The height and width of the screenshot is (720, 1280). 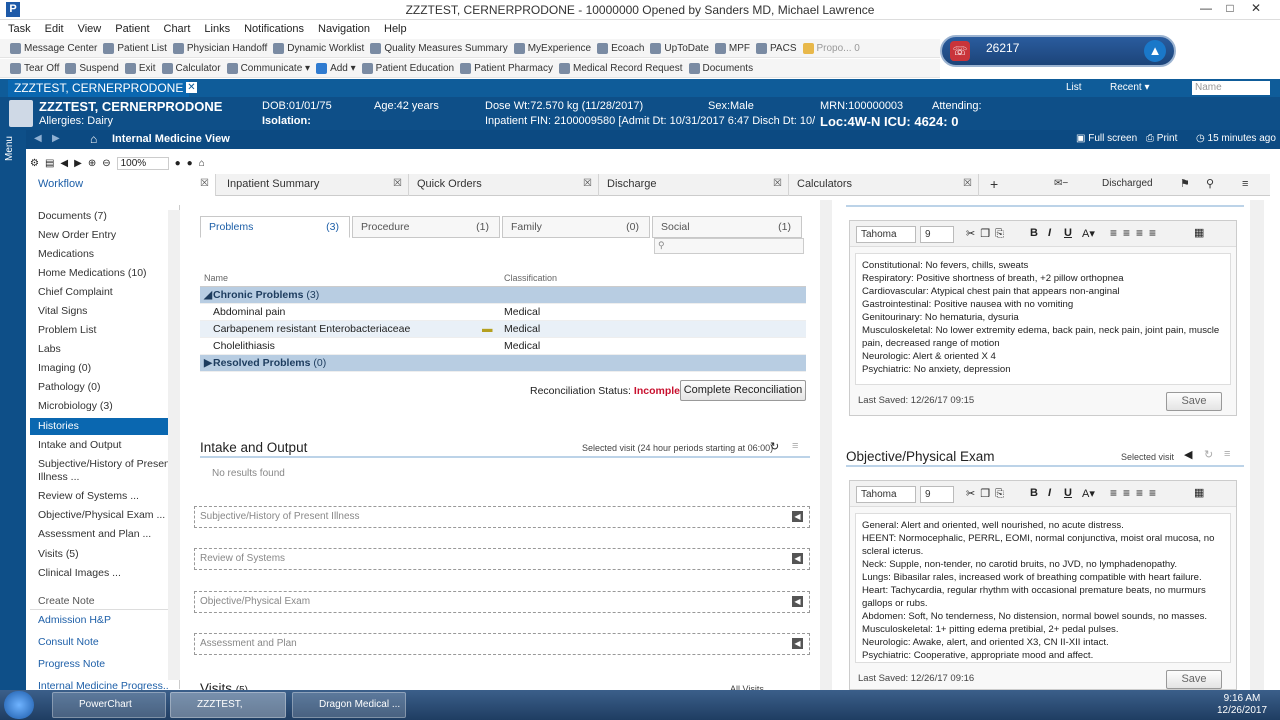 What do you see at coordinates (275, 227) in the screenshot?
I see `tab-problems: Problems (3)` at bounding box center [275, 227].